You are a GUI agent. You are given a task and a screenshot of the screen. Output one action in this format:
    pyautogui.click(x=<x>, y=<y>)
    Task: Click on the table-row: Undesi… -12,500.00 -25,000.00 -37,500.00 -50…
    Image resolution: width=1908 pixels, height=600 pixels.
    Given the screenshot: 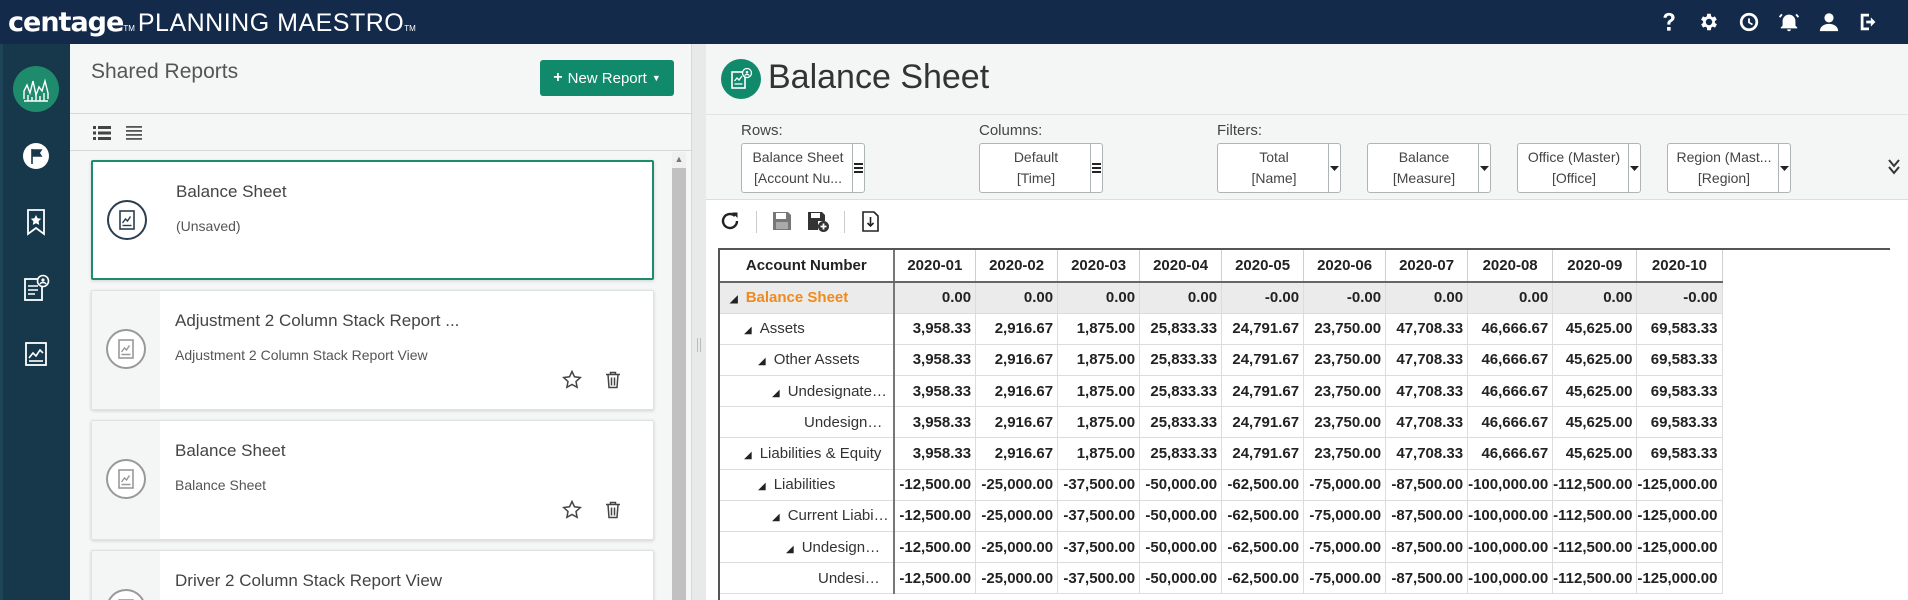 What is the action you would take?
    pyautogui.click(x=1221, y=578)
    